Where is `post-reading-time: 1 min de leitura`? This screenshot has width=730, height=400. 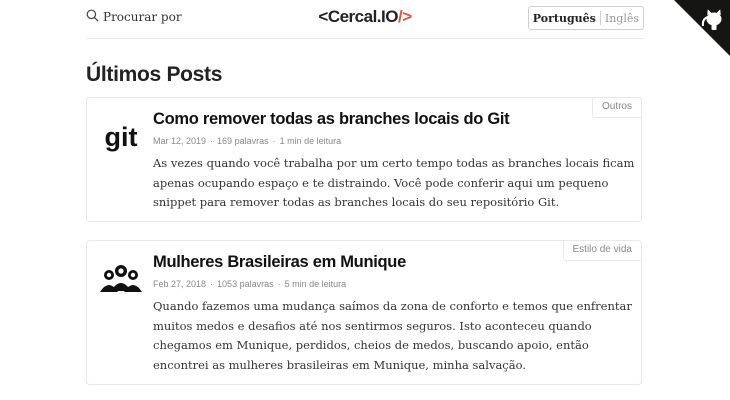 post-reading-time: 1 min de leitura is located at coordinates (310, 141).